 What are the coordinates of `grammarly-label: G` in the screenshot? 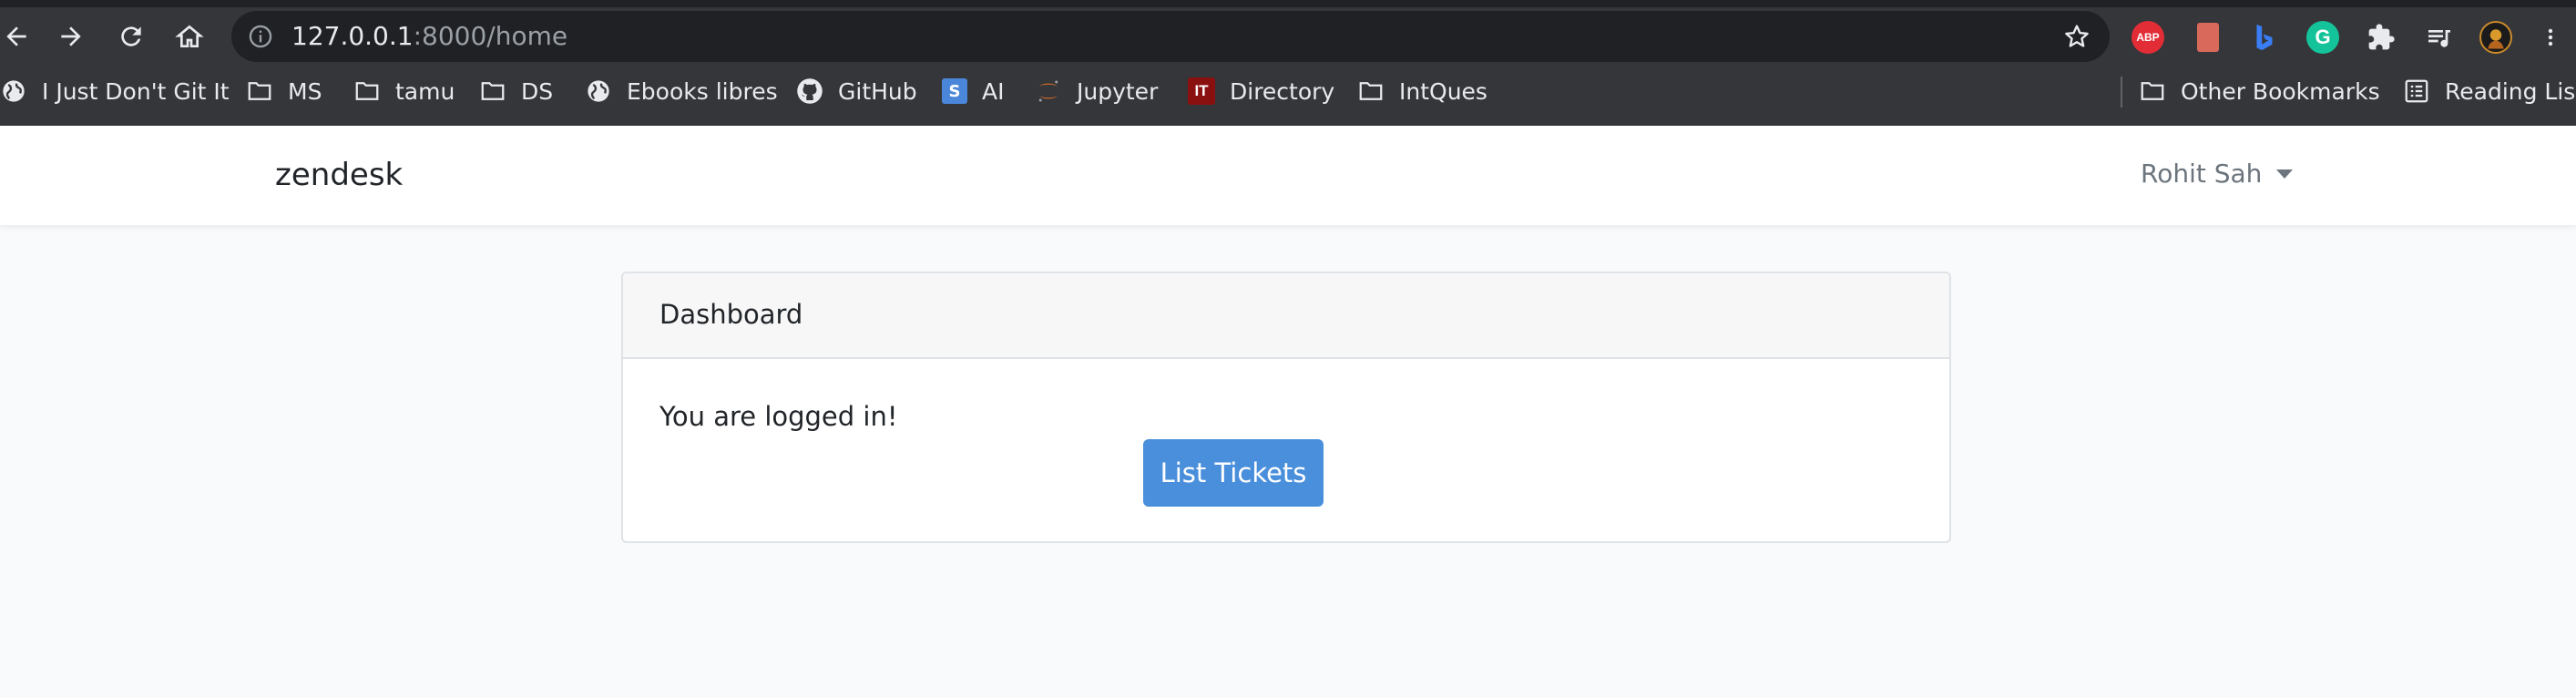 It's located at (2323, 37).